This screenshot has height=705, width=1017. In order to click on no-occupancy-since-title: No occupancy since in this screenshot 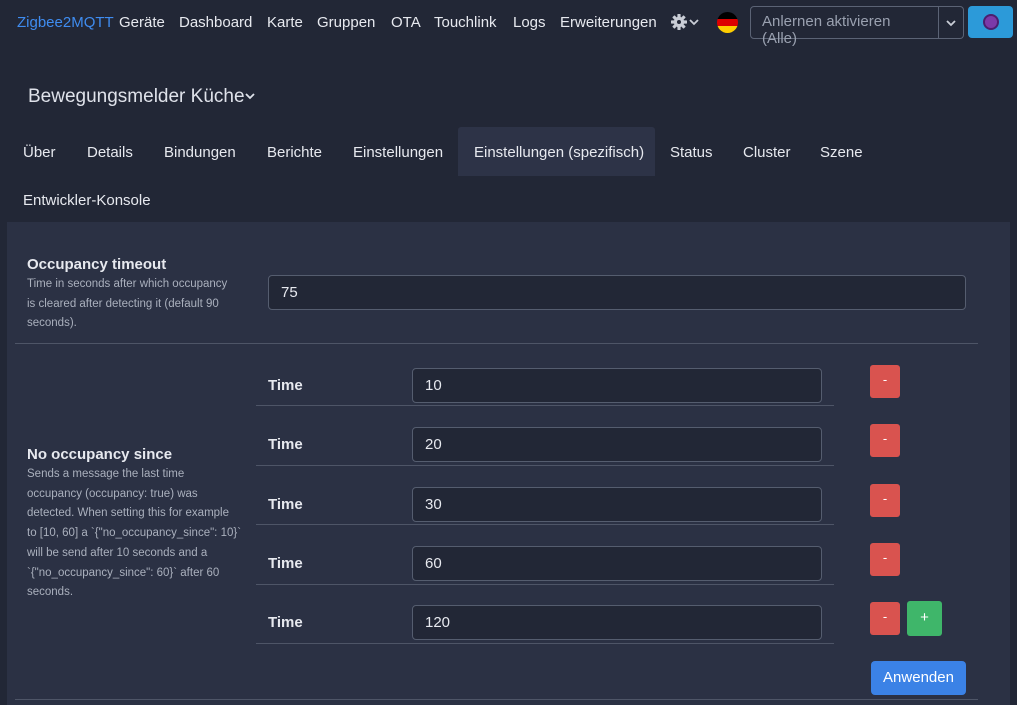, I will do `click(100, 454)`.